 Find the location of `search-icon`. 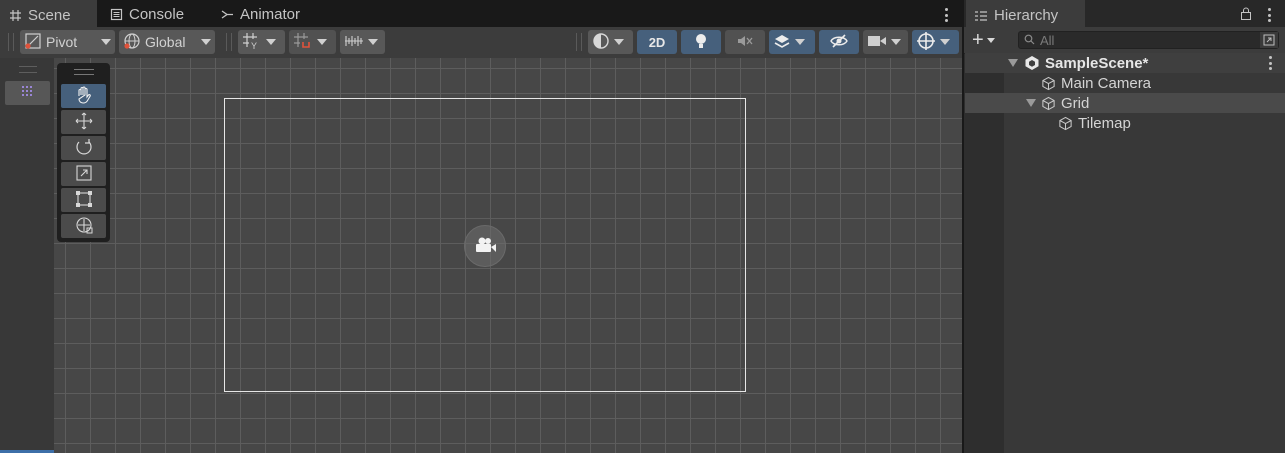

search-icon is located at coordinates (1029, 40).